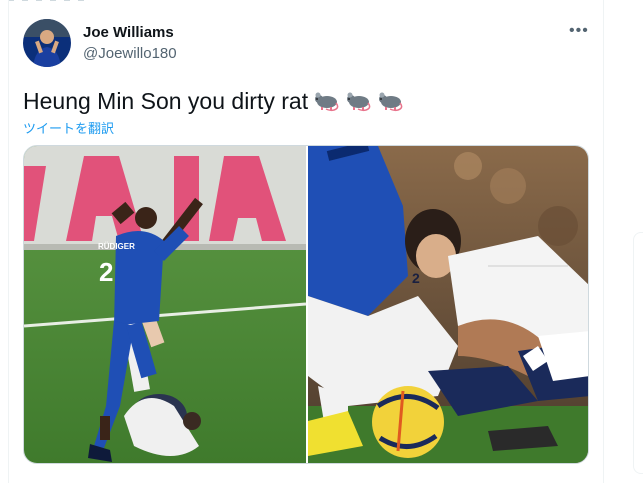 This screenshot has width=643, height=483. Describe the element at coordinates (638, 353) in the screenshot. I see `sidebar-card-edge` at that location.